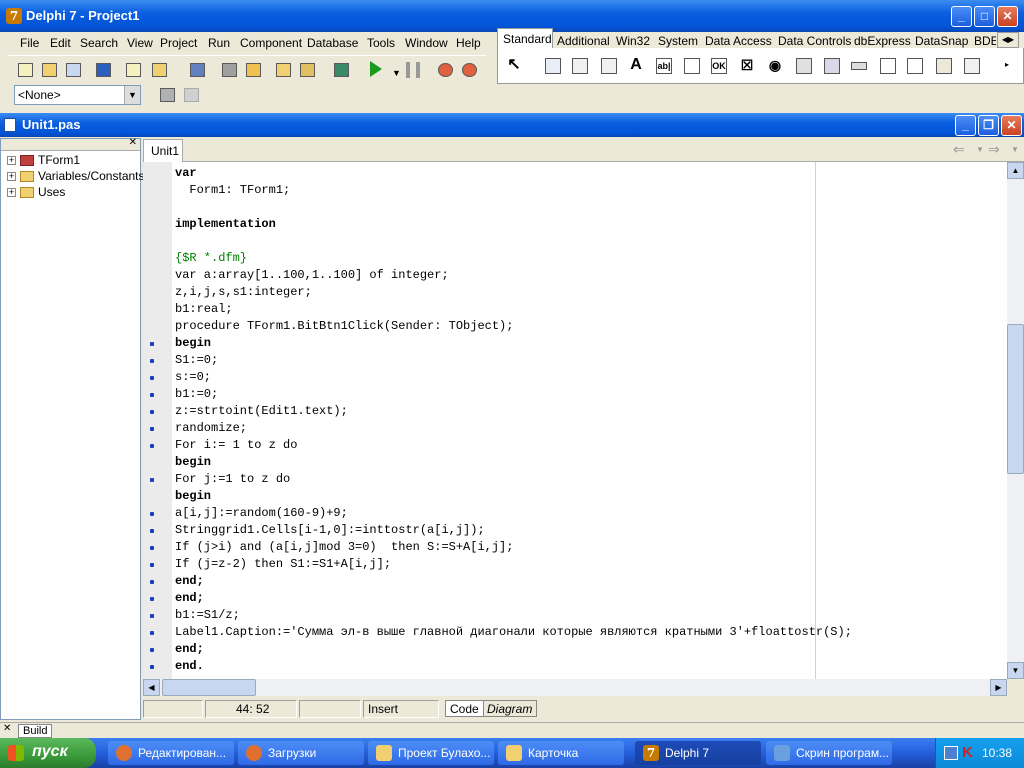  What do you see at coordinates (261, 411) in the screenshot?
I see `code-line: z:=strtoint(Edit1.text);` at bounding box center [261, 411].